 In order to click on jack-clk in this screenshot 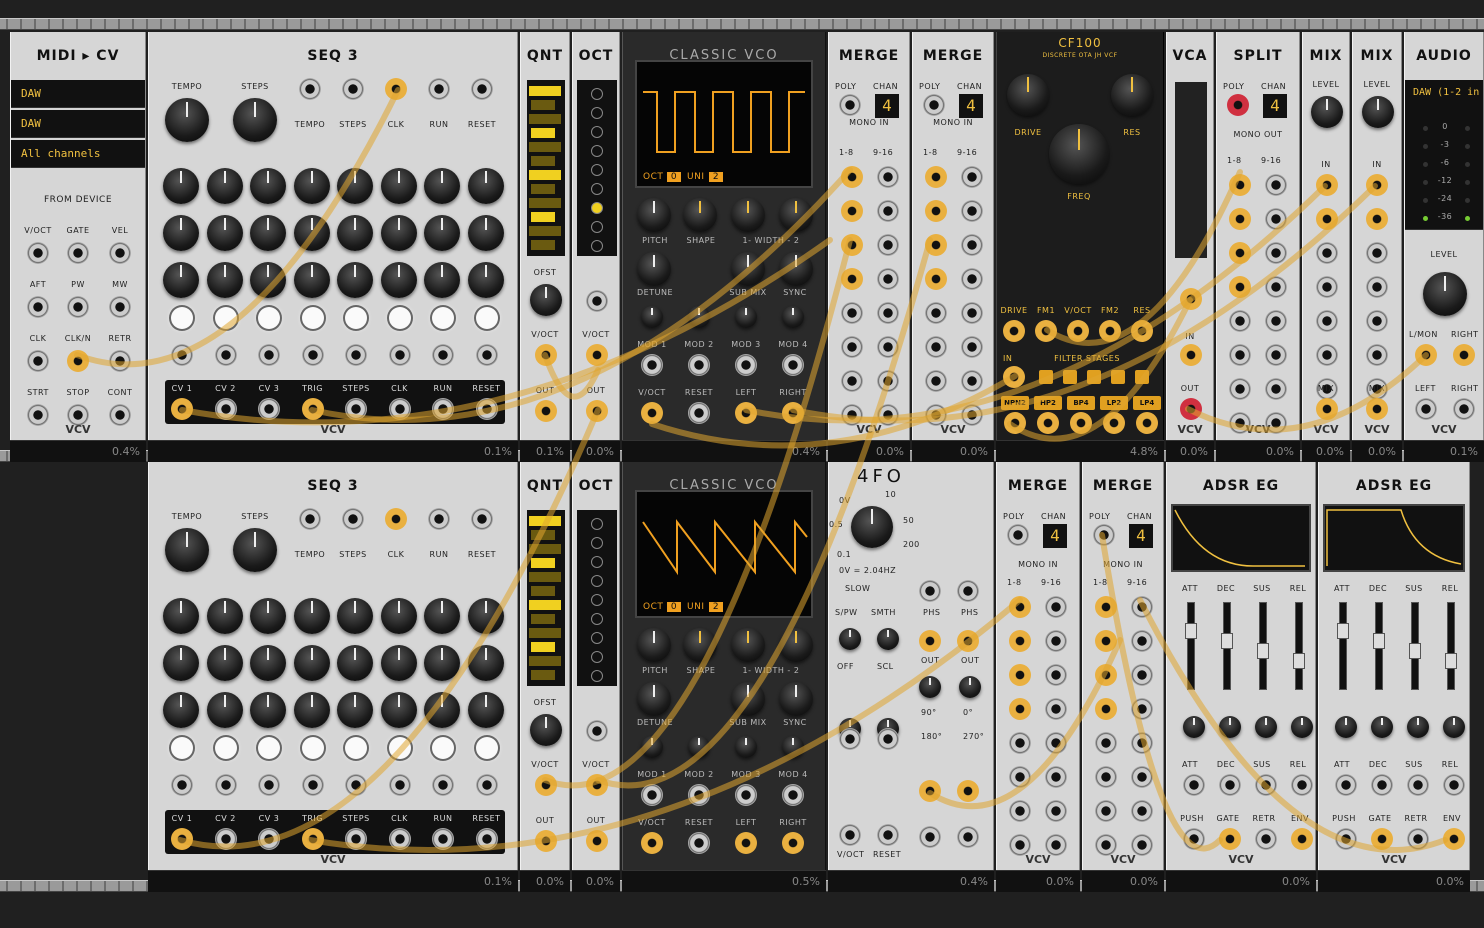, I will do `click(396, 519)`.